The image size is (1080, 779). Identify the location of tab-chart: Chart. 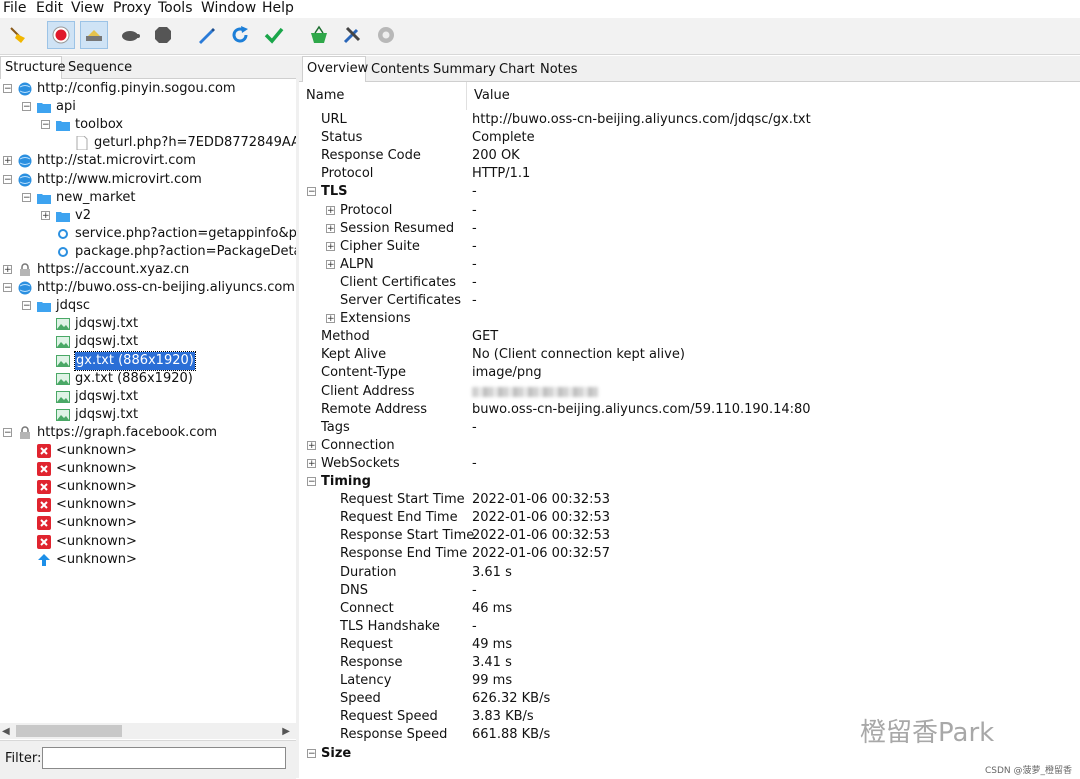
(517, 70).